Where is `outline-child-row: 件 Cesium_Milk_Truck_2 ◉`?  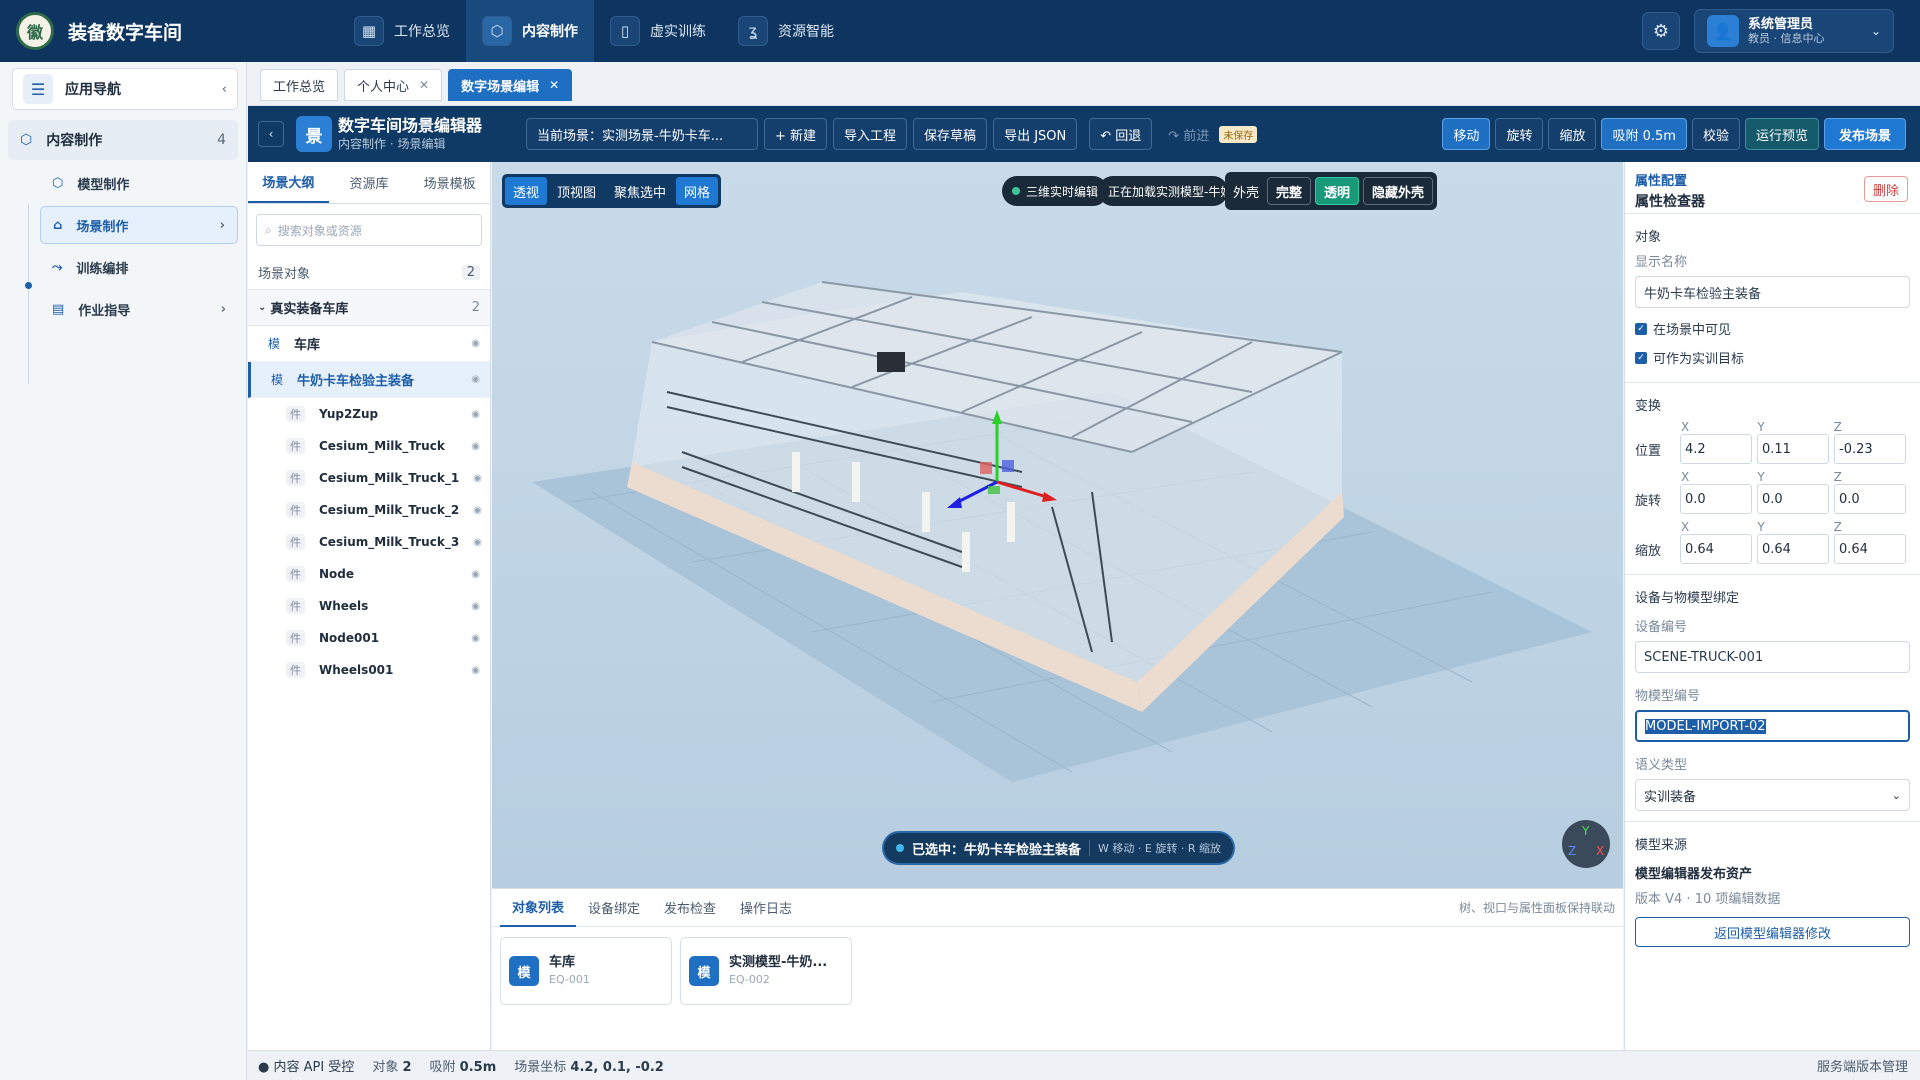 outline-child-row: 件 Cesium_Milk_Truck_2 ◉ is located at coordinates (369, 510).